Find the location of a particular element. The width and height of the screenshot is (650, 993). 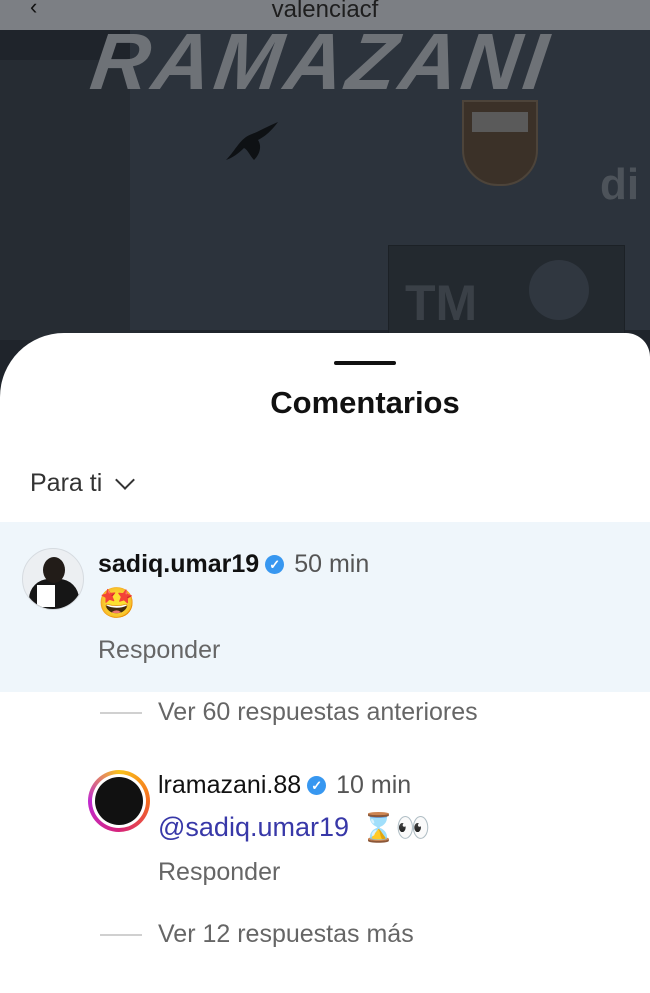

reply-emojis: ⌛👀 is located at coordinates (396, 827).